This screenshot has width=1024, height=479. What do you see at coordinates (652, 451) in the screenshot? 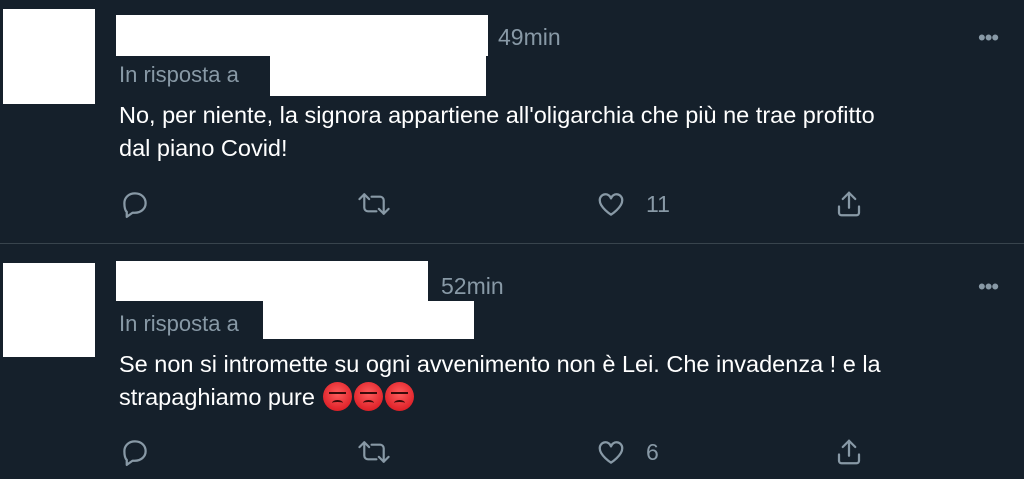
I see `like-count: 6` at bounding box center [652, 451].